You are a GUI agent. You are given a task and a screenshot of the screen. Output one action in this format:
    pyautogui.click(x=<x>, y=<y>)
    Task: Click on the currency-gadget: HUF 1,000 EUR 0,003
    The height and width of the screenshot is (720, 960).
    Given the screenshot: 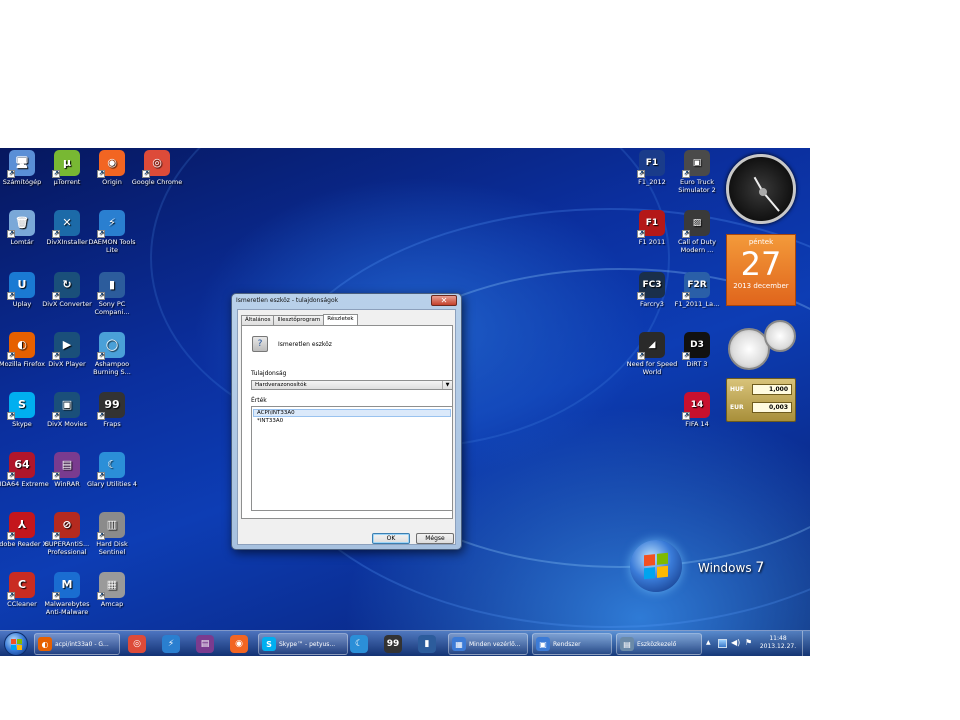 What is the action you would take?
    pyautogui.click(x=761, y=400)
    